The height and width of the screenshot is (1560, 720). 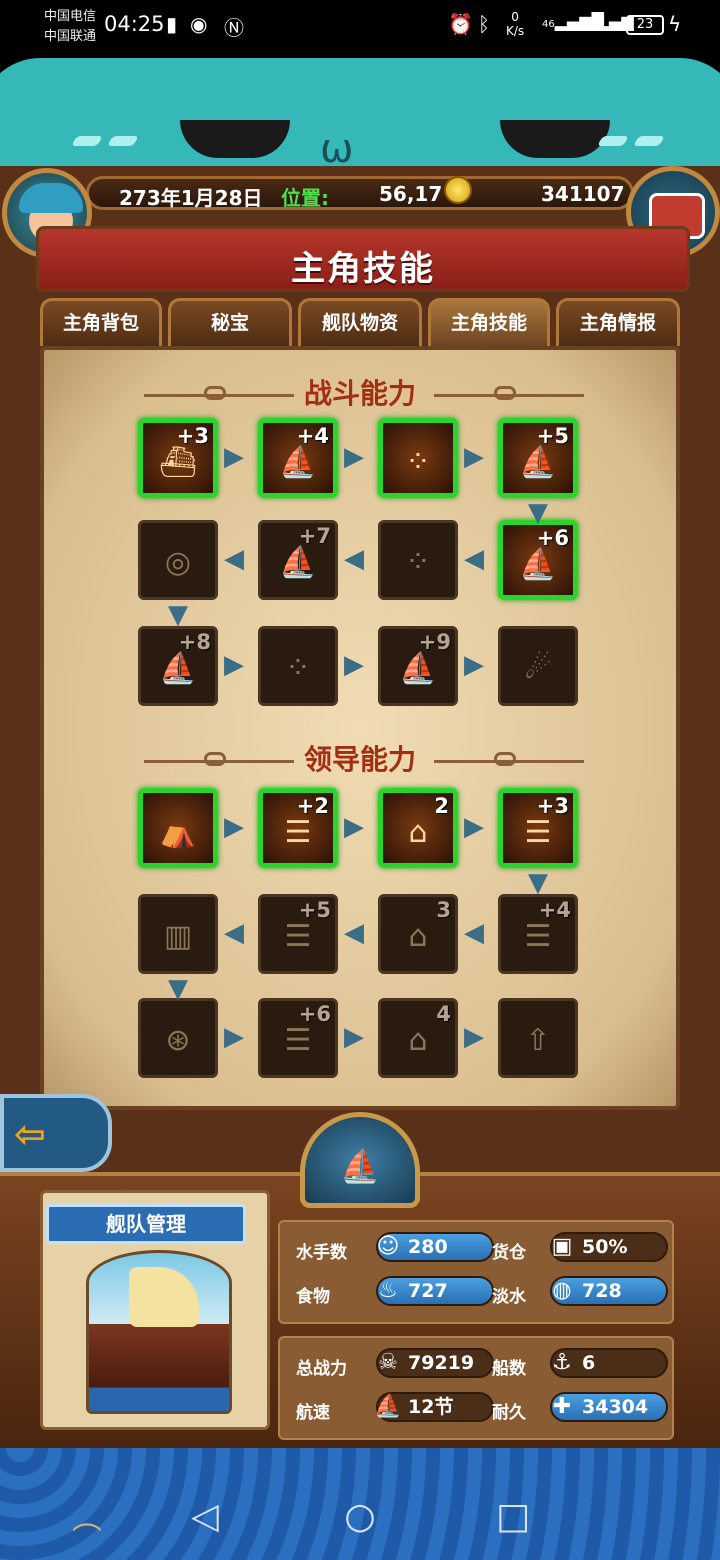 What do you see at coordinates (101, 322) in the screenshot?
I see `tab-backpack: 主角背包` at bounding box center [101, 322].